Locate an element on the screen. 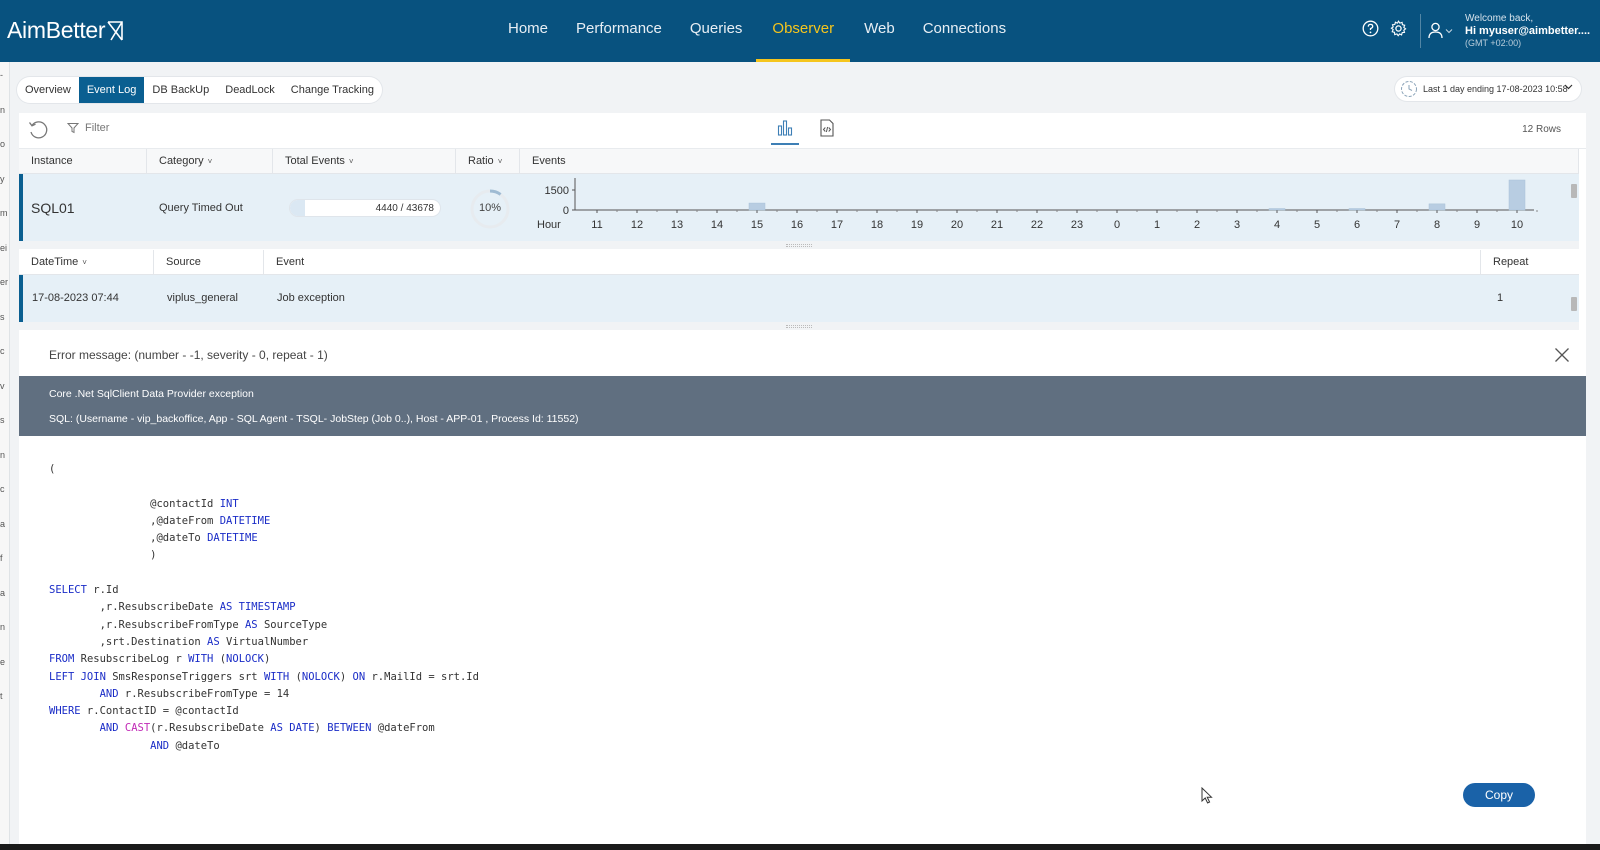  column-header-label: Event is located at coordinates (290, 262).